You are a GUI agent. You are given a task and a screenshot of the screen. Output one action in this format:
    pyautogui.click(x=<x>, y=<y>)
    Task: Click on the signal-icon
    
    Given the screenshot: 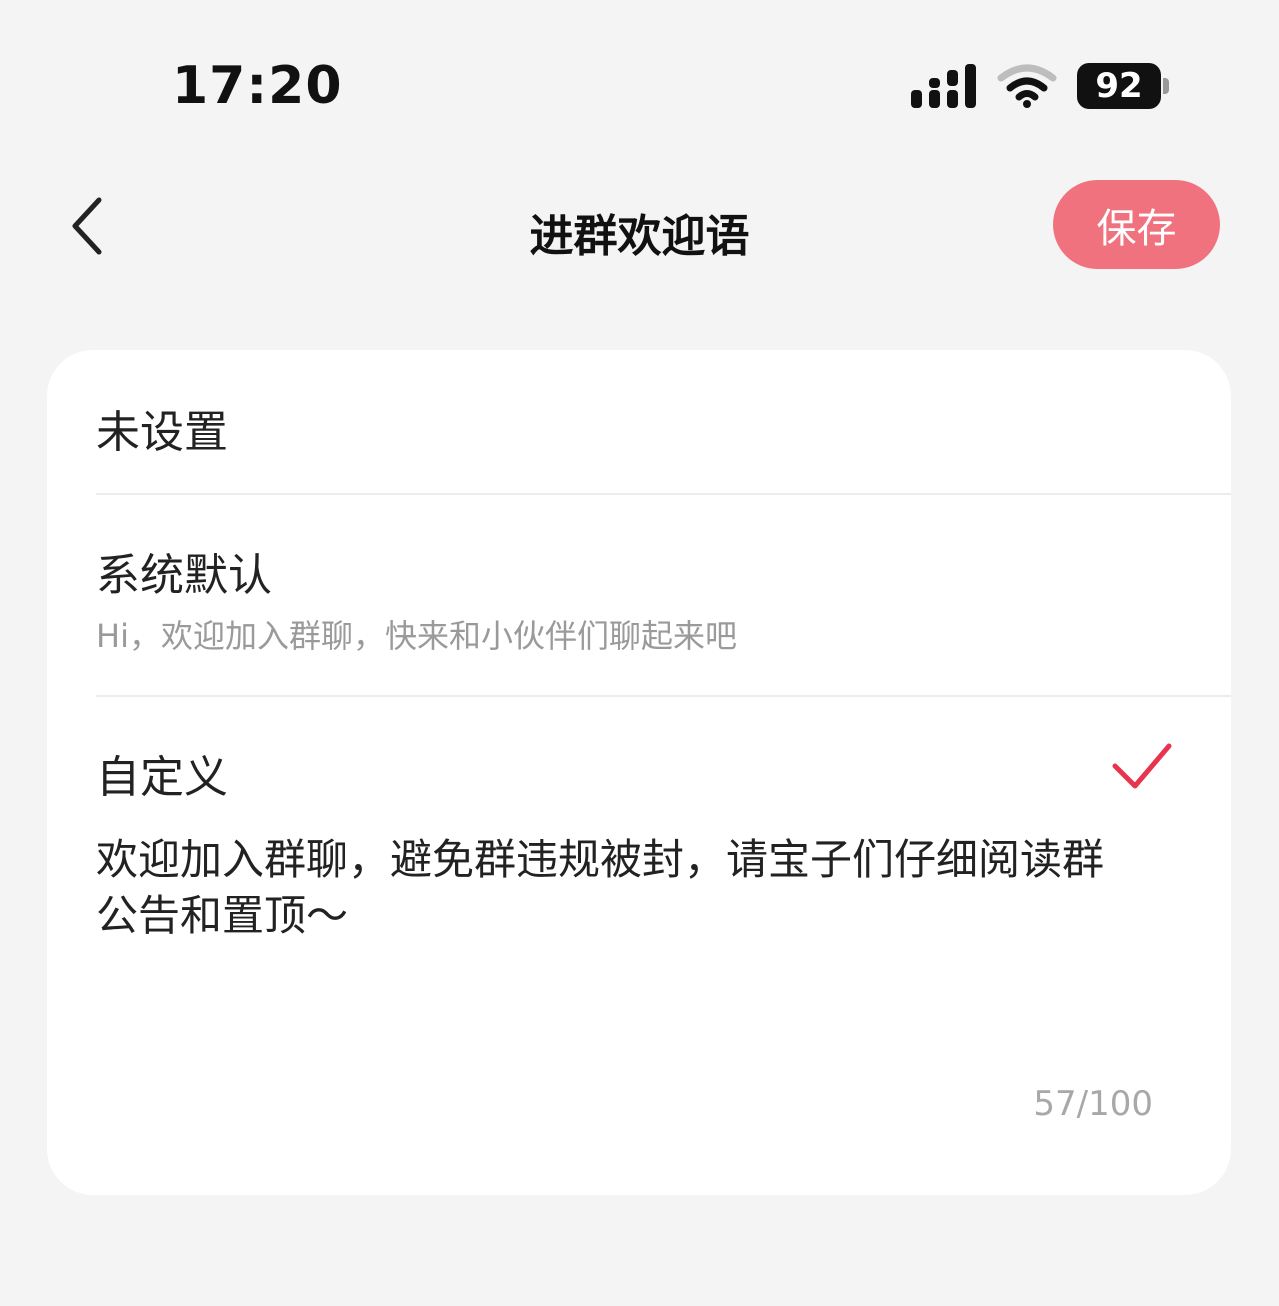 What is the action you would take?
    pyautogui.click(x=943, y=86)
    